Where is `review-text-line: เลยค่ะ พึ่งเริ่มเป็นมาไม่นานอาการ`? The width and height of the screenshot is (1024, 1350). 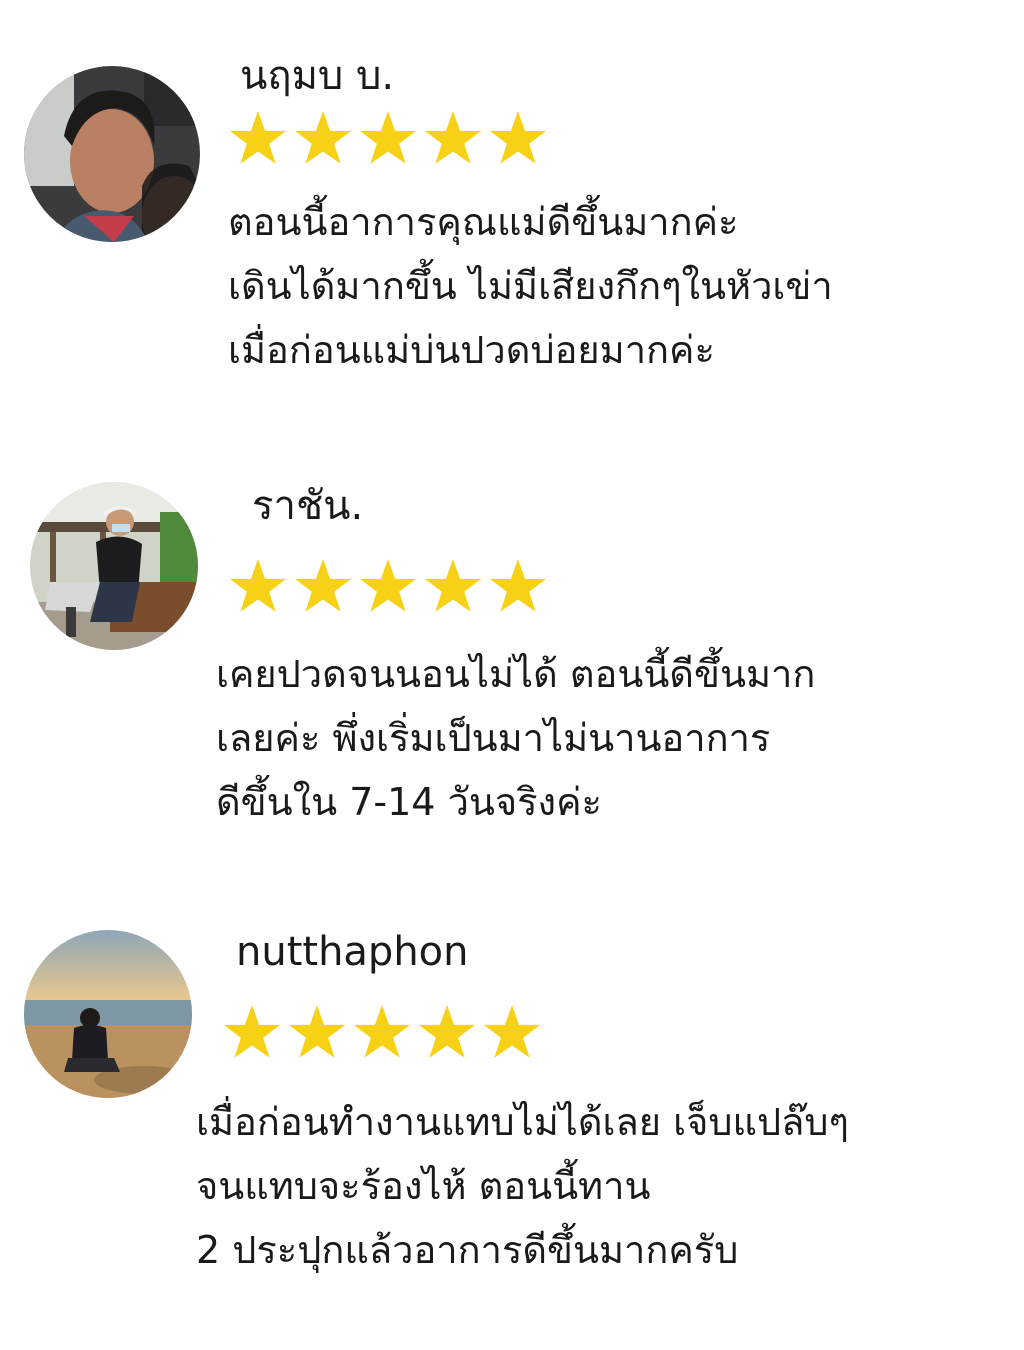
review-text-line: เลยค่ะ พึ่งเริ่มเป็นมาไม่นานอาการ is located at coordinates (493, 738).